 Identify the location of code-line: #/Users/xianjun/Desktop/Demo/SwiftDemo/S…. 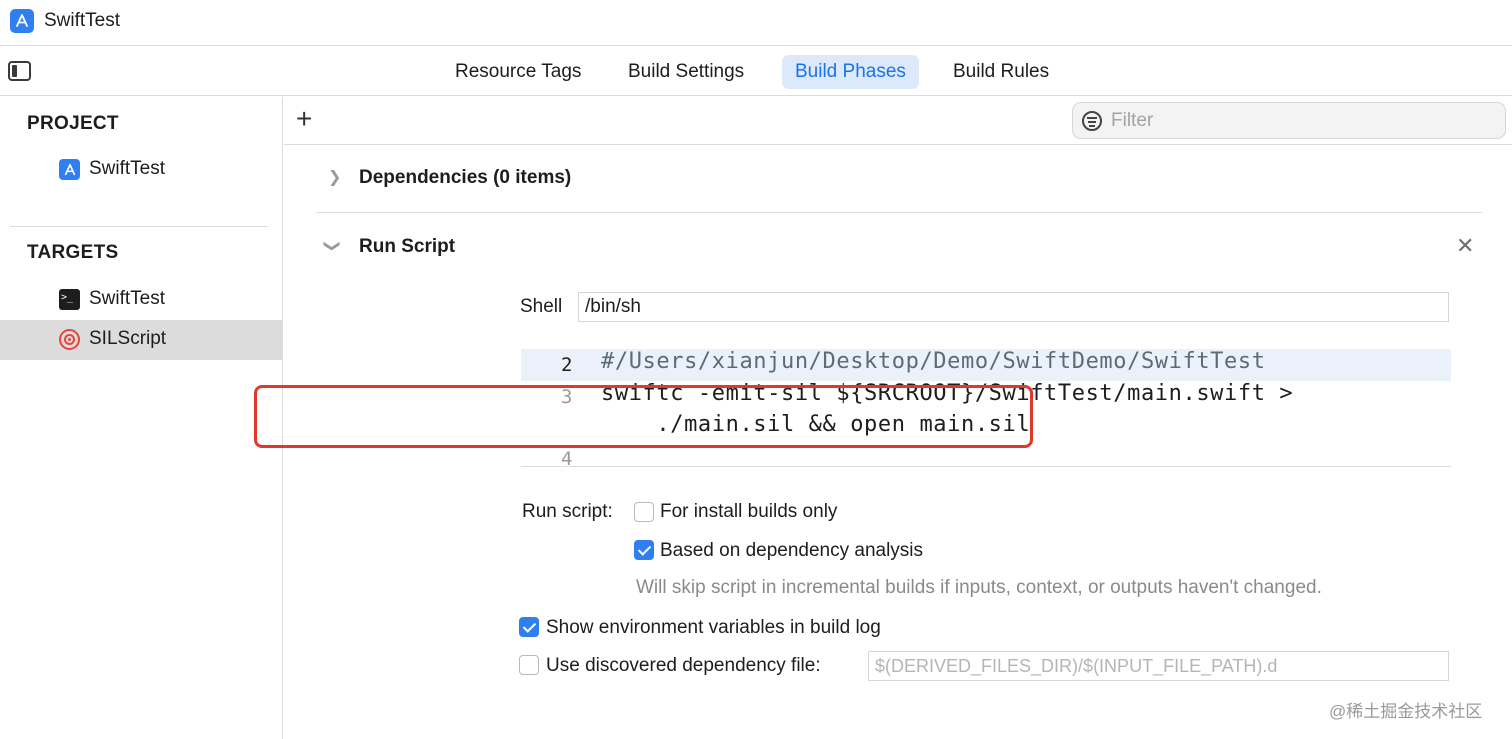
(933, 361).